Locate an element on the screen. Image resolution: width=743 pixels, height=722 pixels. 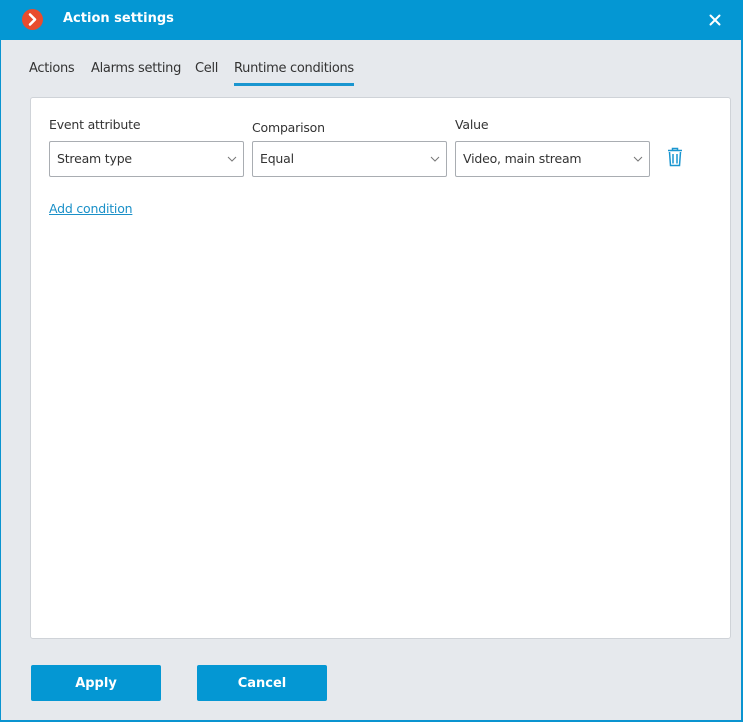
apply-button: Apply is located at coordinates (96, 683).